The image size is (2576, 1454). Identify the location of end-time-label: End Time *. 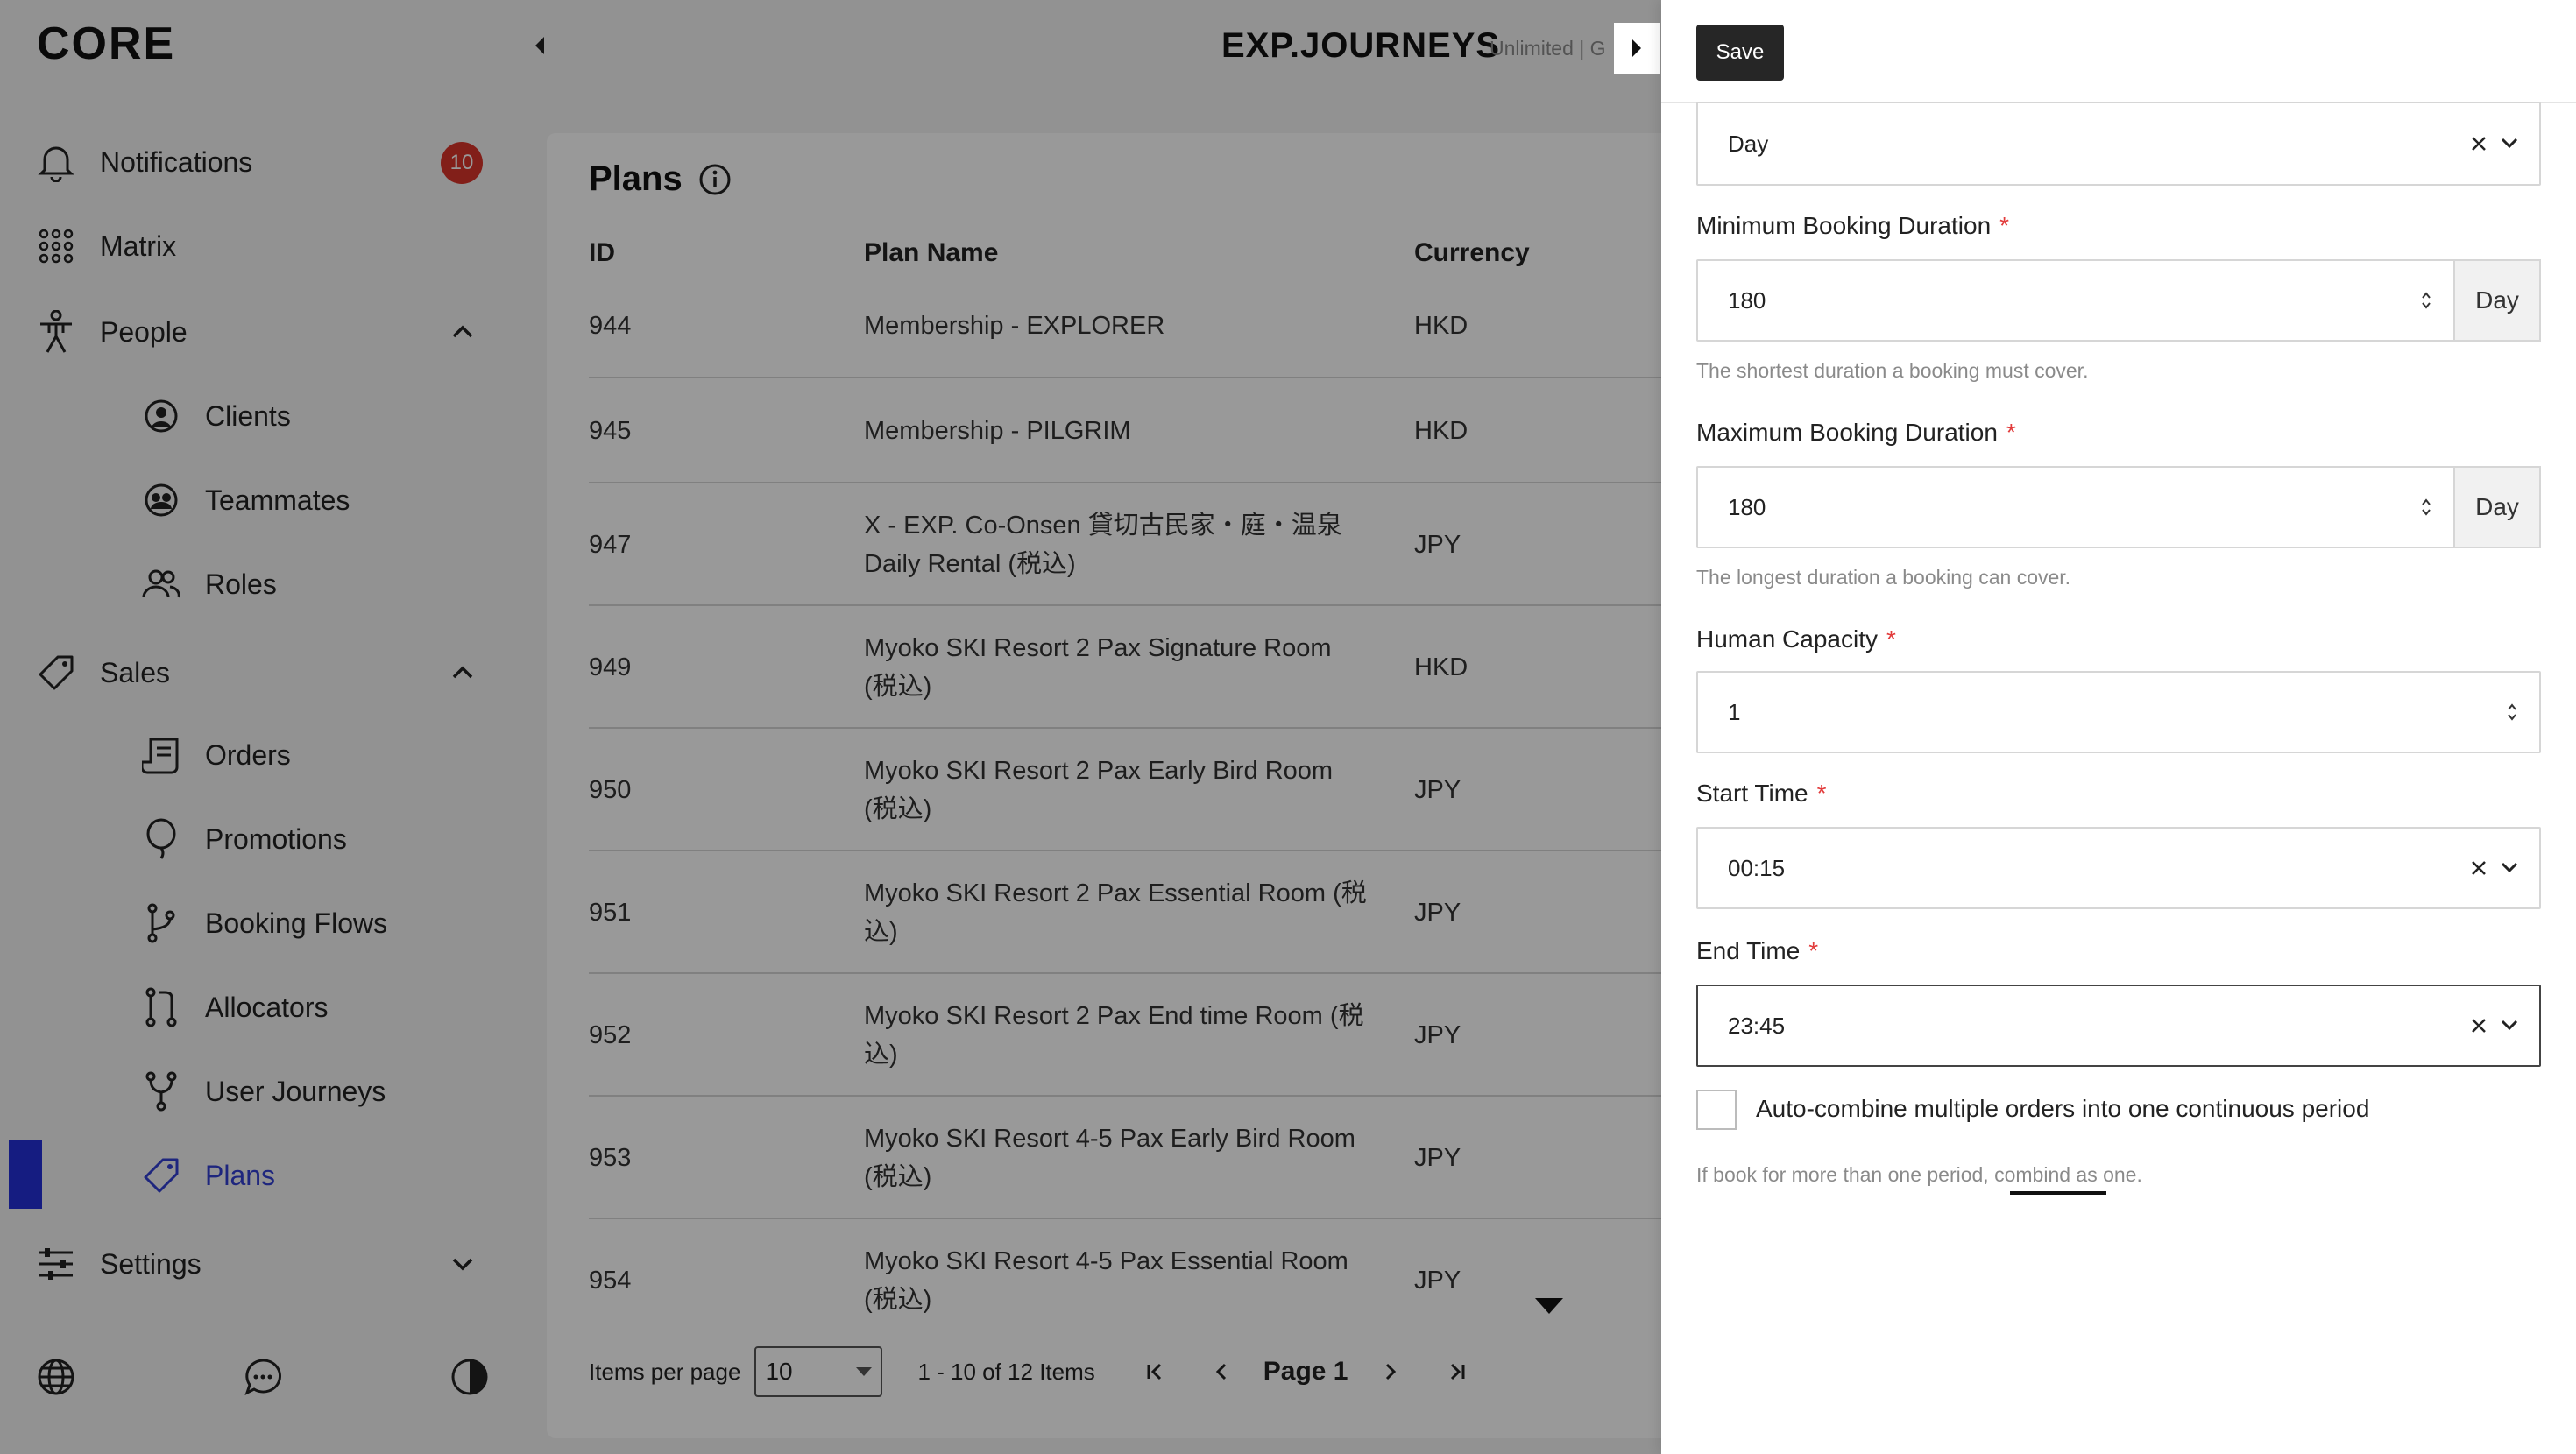
(1757, 951).